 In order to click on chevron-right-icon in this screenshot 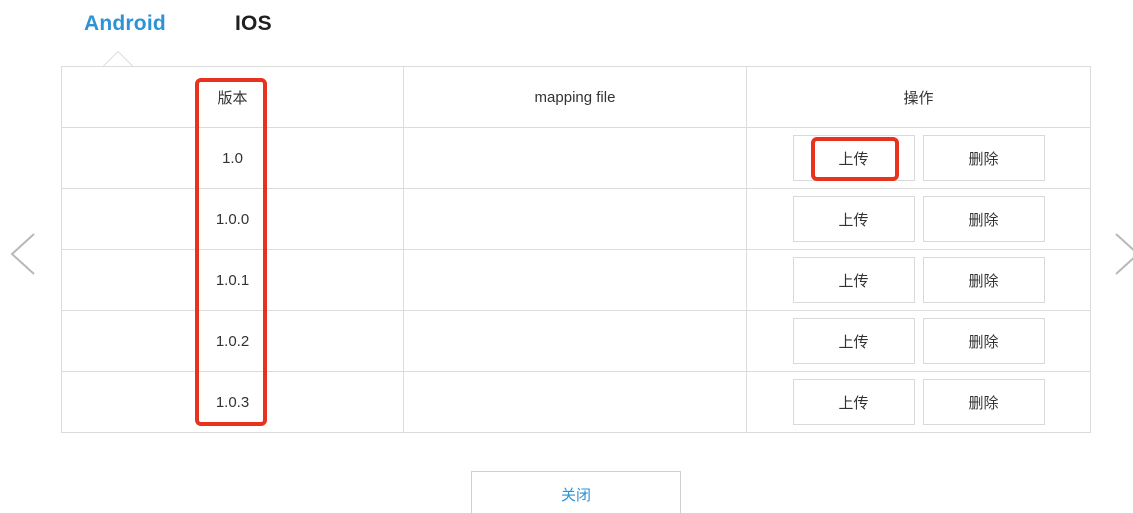, I will do `click(1122, 254)`.